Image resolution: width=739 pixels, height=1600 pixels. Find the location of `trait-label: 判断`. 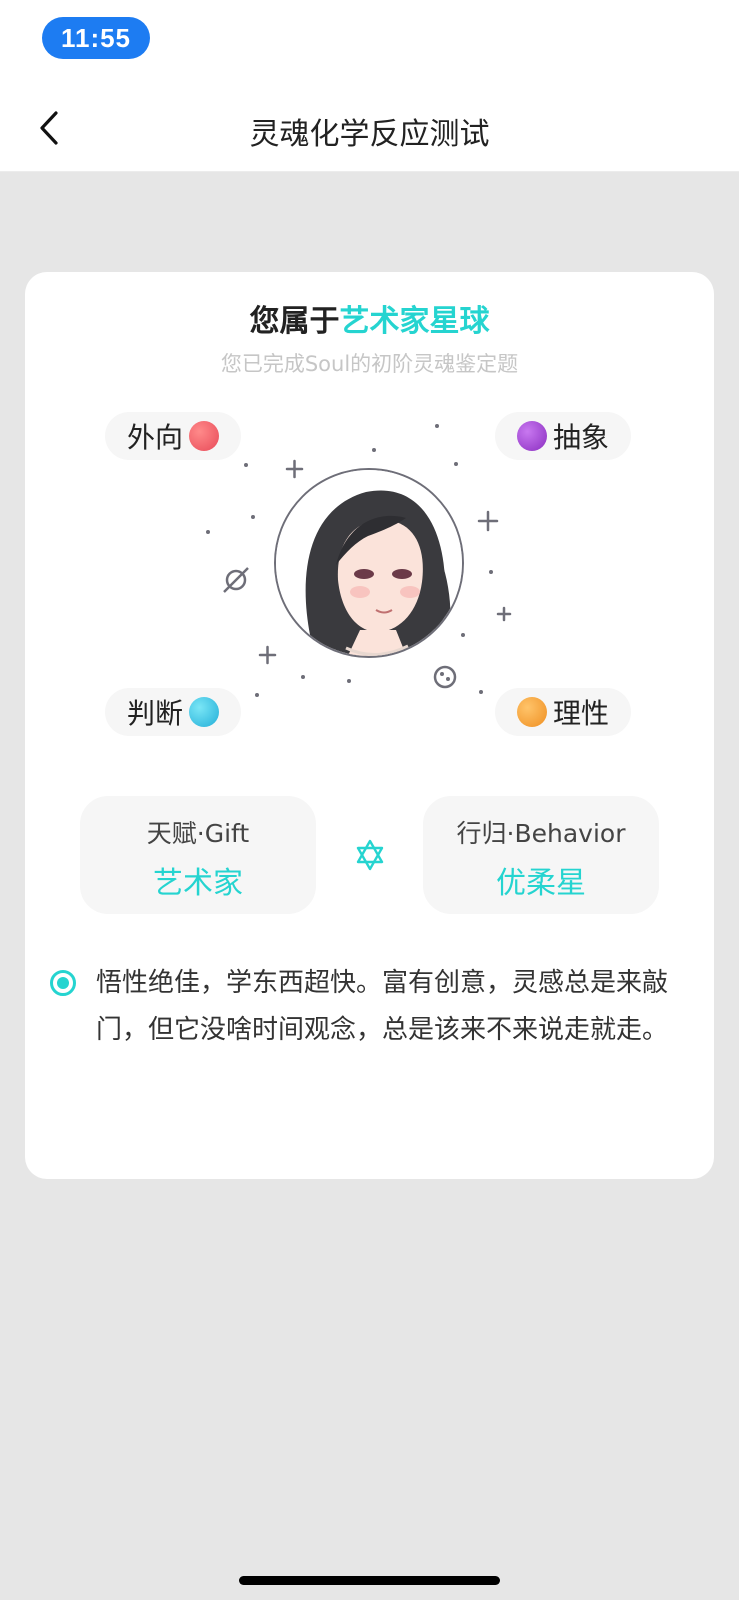

trait-label: 判断 is located at coordinates (155, 713).